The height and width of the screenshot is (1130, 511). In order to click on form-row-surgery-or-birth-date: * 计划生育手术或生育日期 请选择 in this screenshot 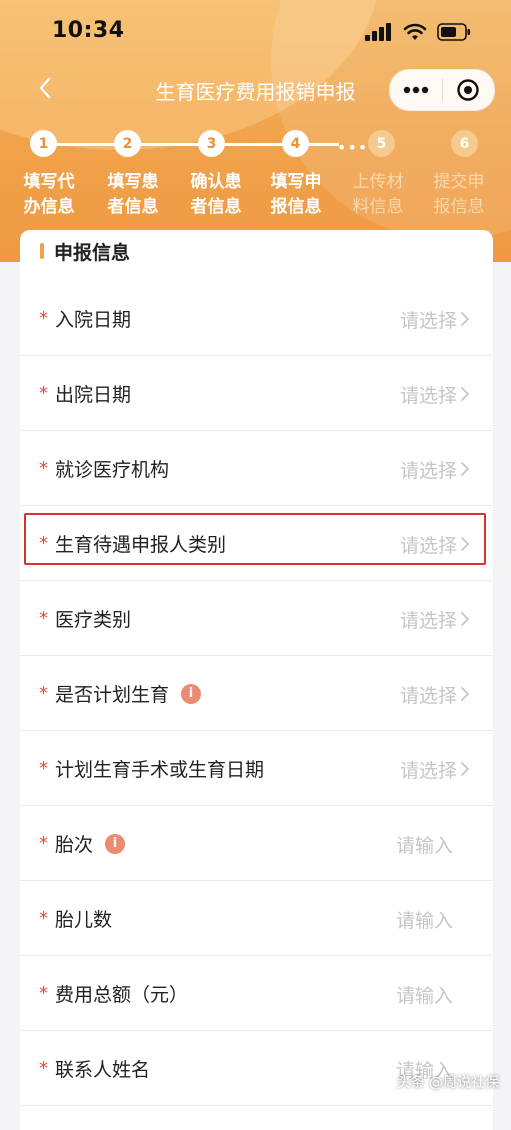, I will do `click(256, 768)`.